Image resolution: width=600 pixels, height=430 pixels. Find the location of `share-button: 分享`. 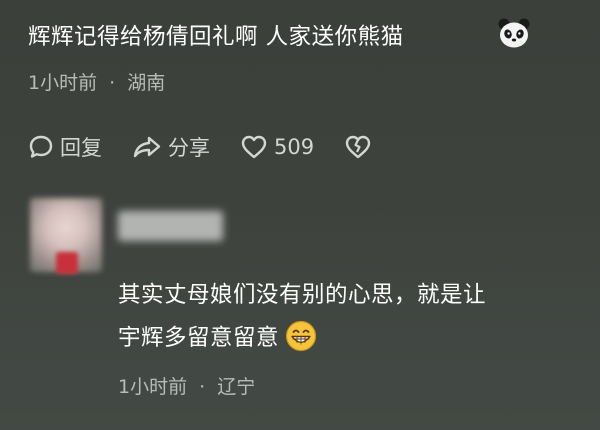

share-button: 分享 is located at coordinates (171, 147).